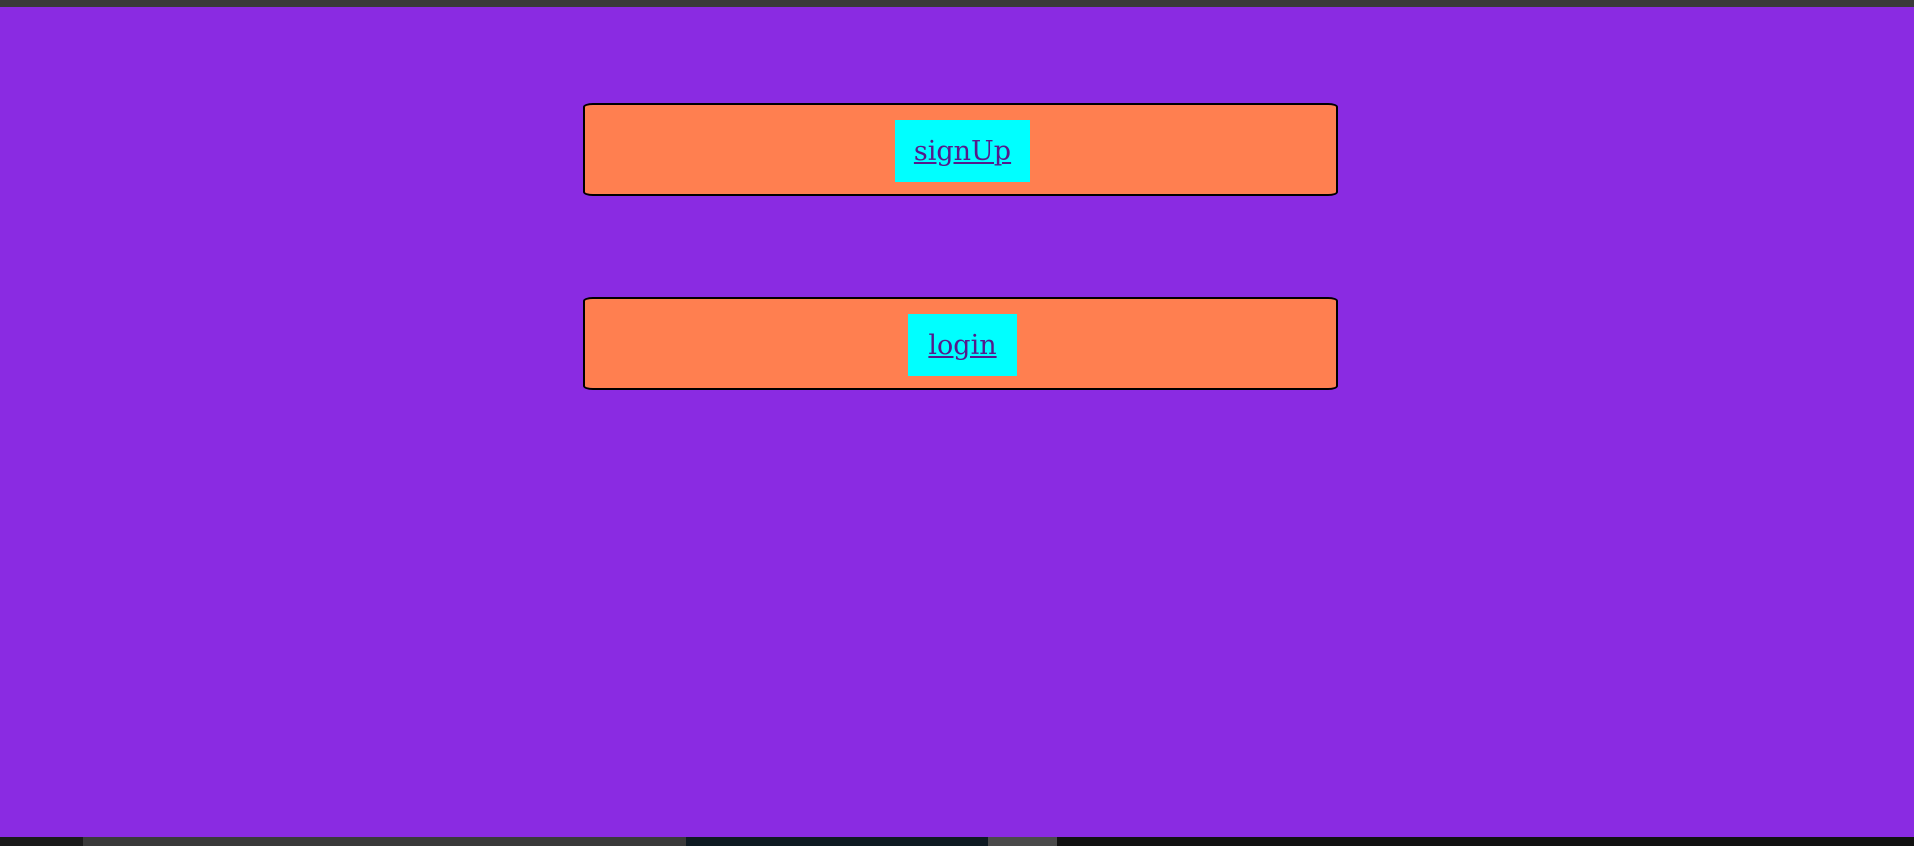 The image size is (1914, 846). I want to click on login-link: login, so click(962, 345).